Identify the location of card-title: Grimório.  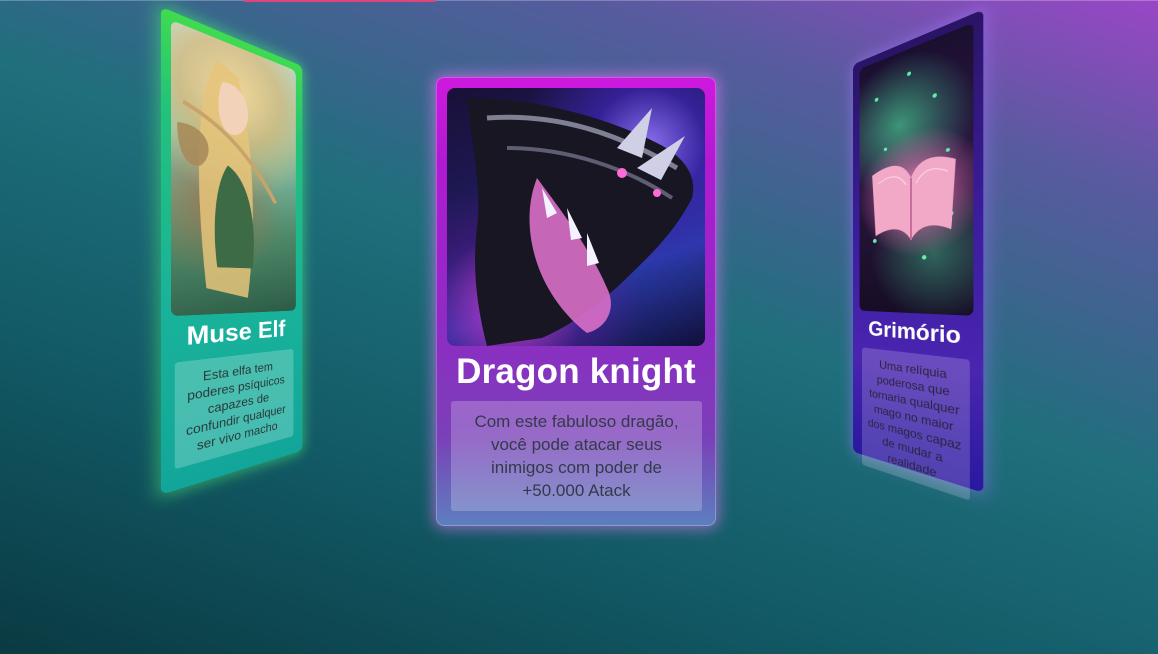
(914, 332).